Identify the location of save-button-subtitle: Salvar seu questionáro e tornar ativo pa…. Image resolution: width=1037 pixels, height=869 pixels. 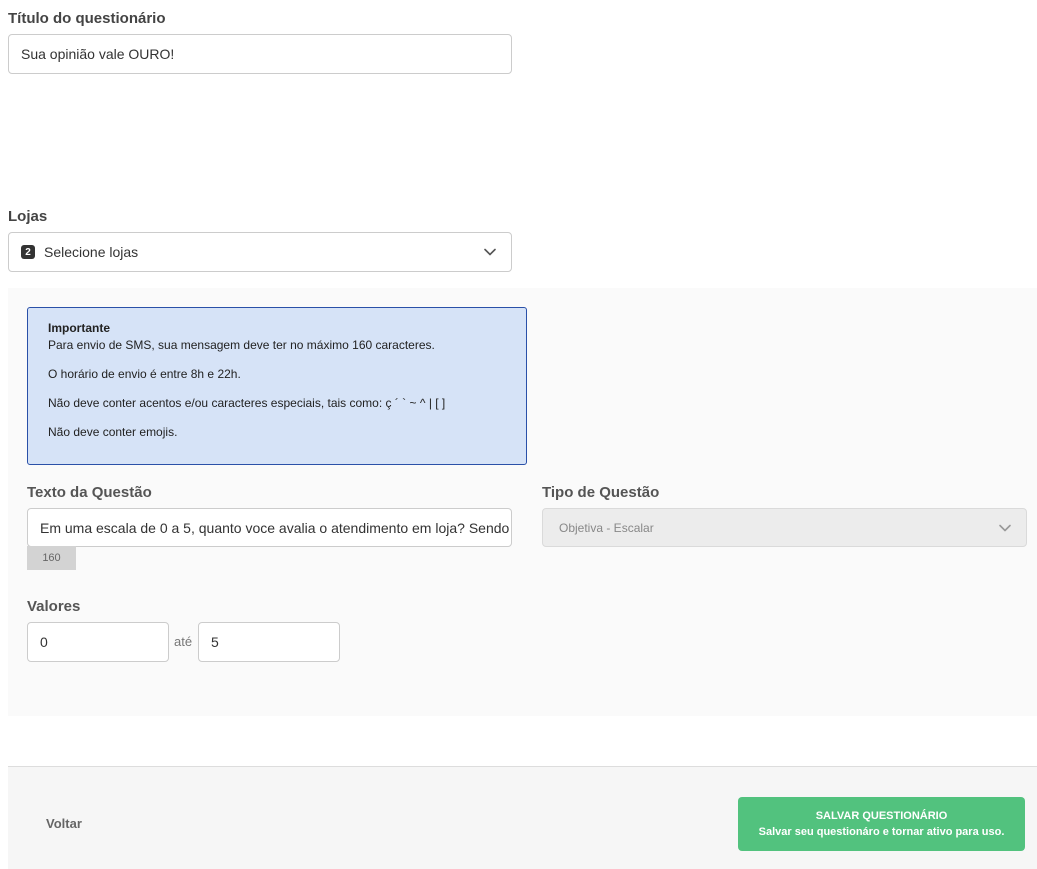
(881, 832).